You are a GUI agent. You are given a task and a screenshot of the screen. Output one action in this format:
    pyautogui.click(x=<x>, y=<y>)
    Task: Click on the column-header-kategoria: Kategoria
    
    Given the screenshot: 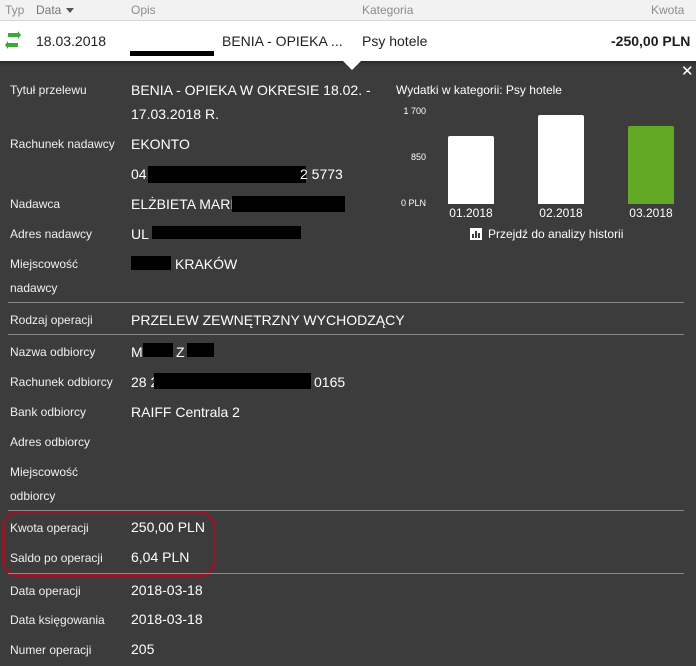 What is the action you would take?
    pyautogui.click(x=387, y=10)
    